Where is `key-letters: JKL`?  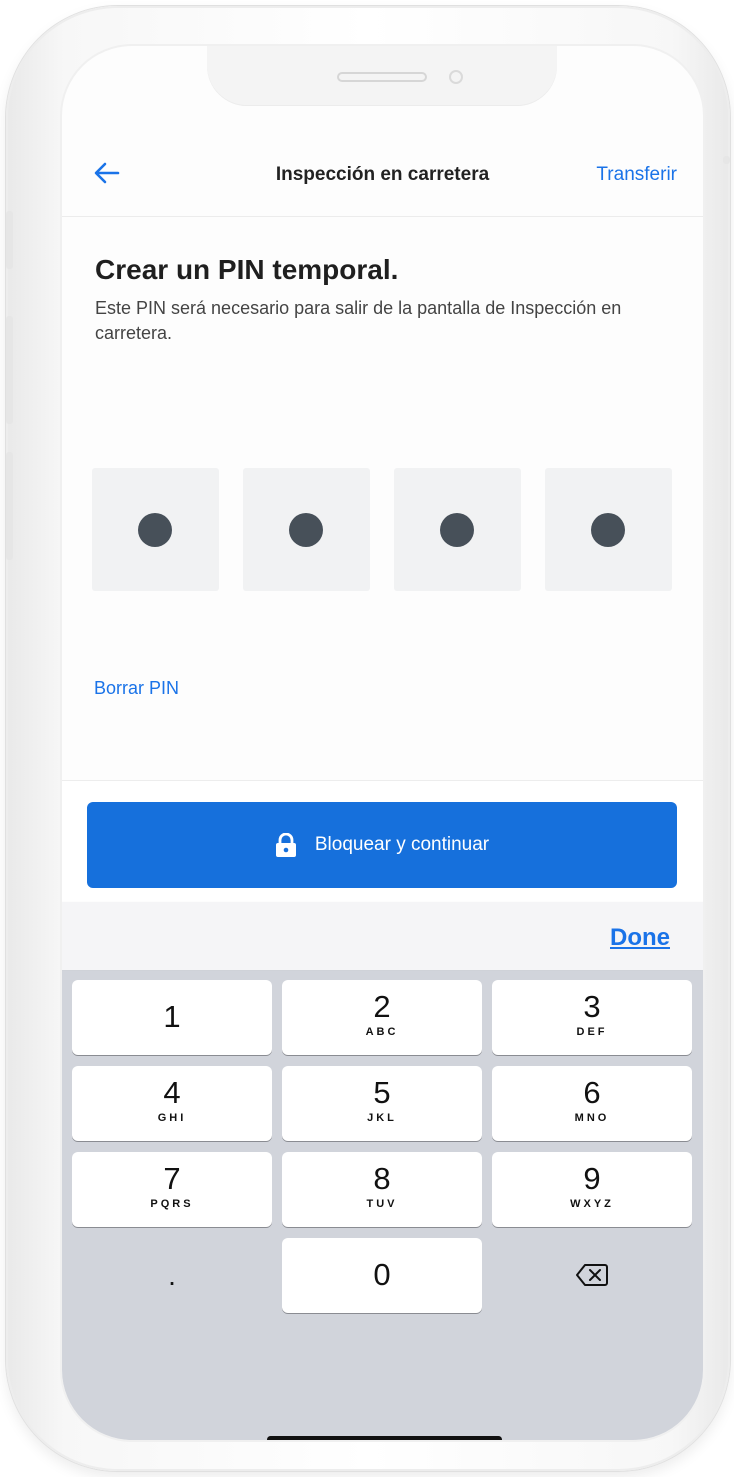
key-letters: JKL is located at coordinates (382, 1118).